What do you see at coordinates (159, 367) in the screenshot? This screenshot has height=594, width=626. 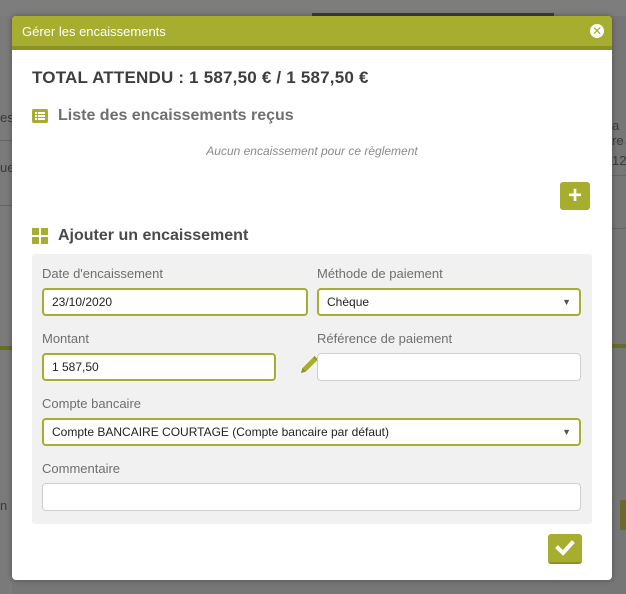 I see `amount-field: 1 587,50` at bounding box center [159, 367].